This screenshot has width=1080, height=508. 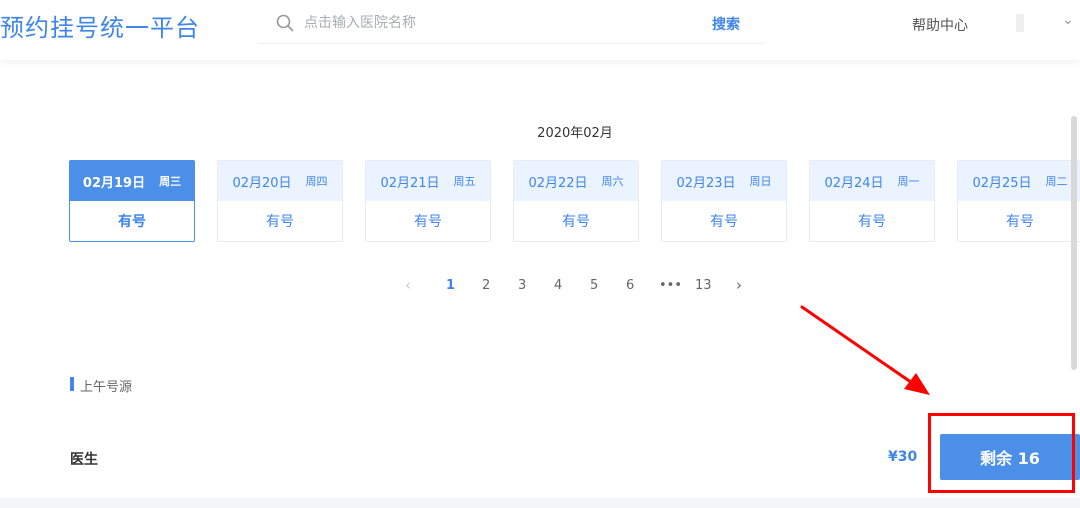 I want to click on search-bar: 搜索, so click(x=511, y=25).